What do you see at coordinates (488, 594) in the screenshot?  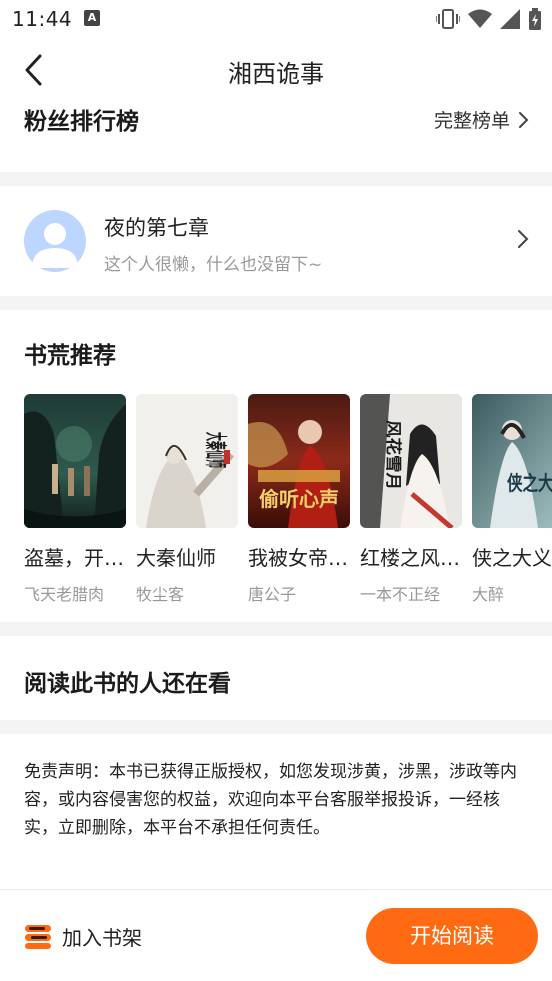 I see `book-author: 大醉` at bounding box center [488, 594].